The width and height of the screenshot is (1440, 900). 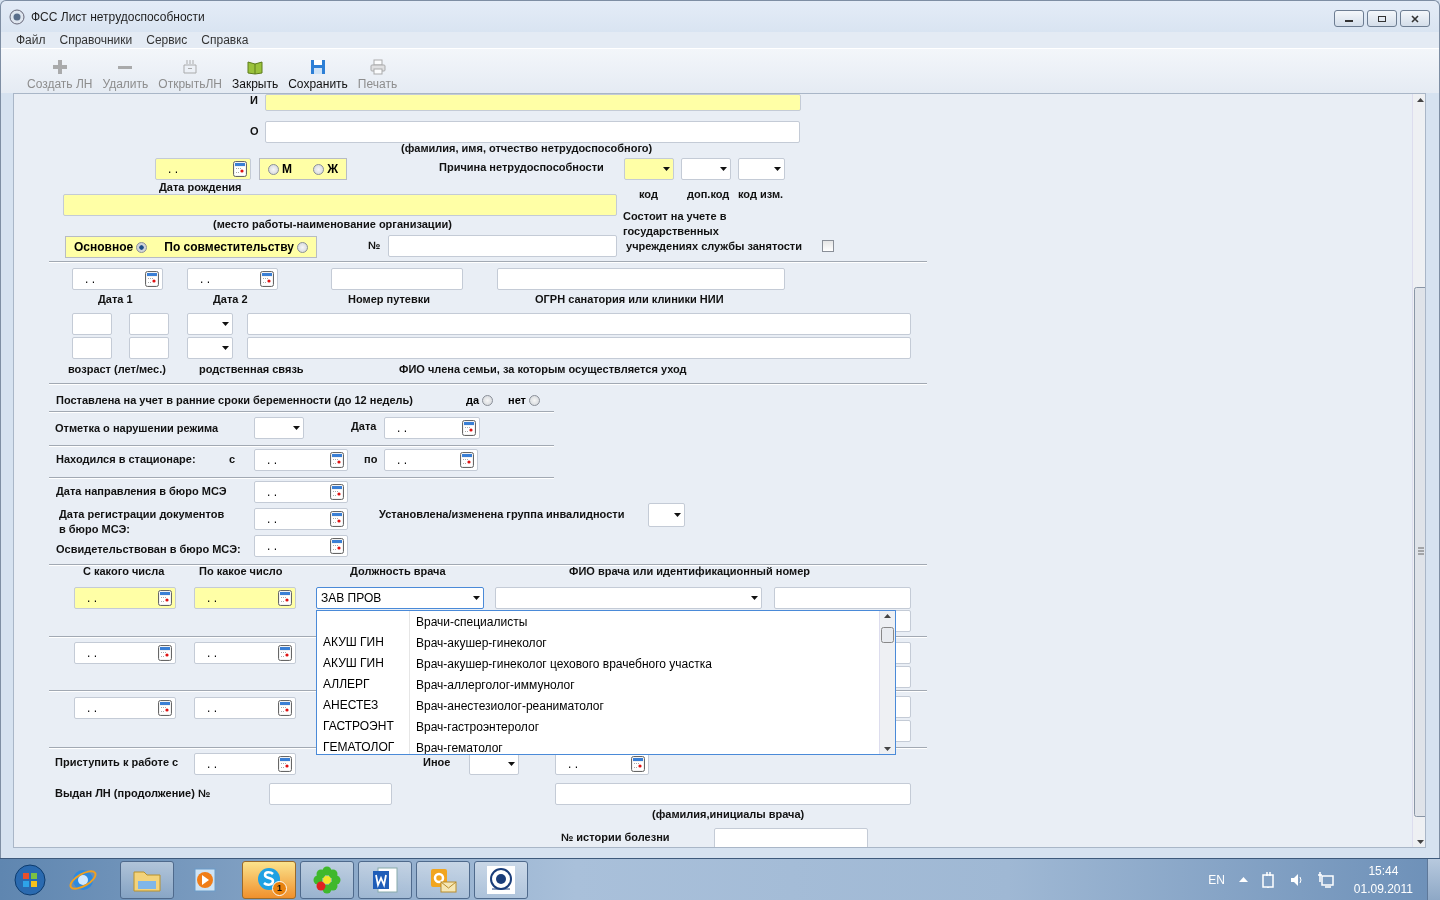 I want to click on scrollbar, so click(x=887, y=682).